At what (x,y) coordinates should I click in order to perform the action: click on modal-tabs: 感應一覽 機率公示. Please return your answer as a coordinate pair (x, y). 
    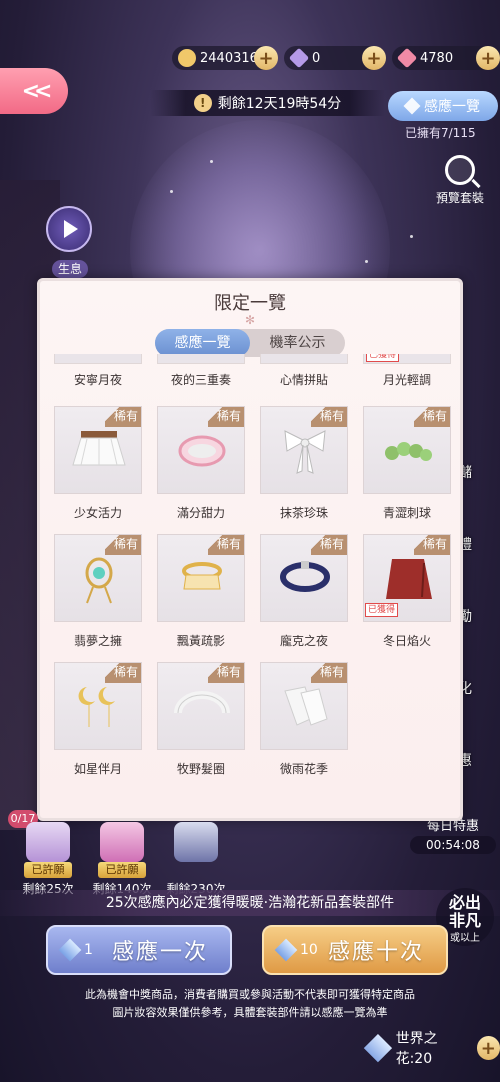
    Looking at the image, I should click on (250, 343).